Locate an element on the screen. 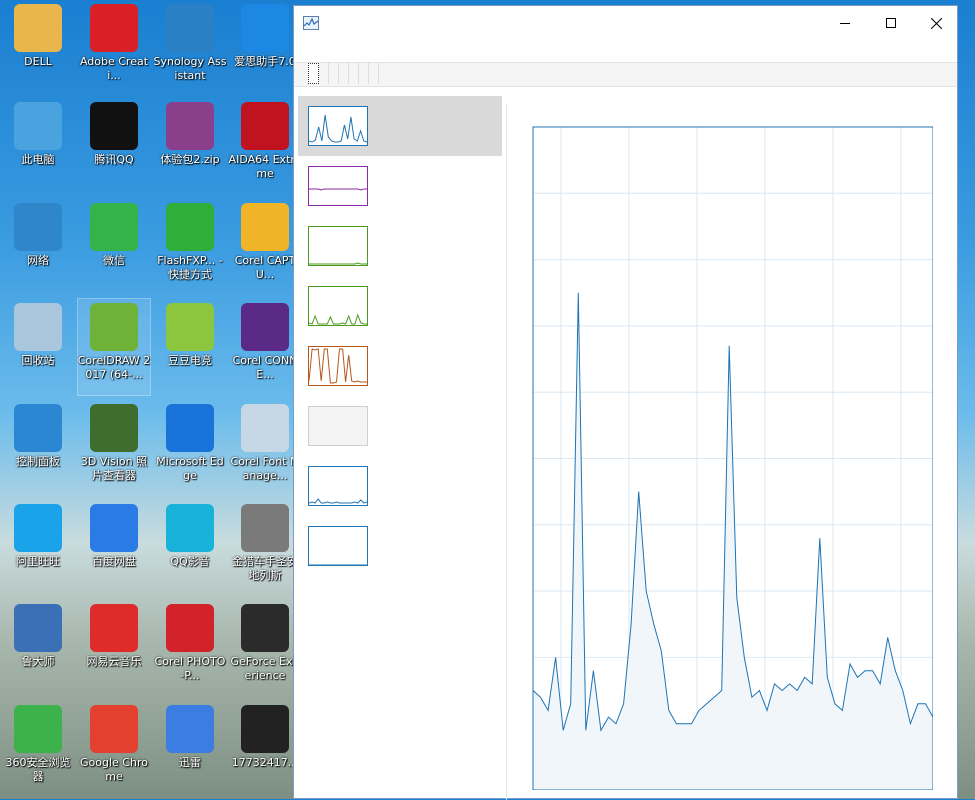  desktop-icon: 此电脑 is located at coordinates (38, 146).